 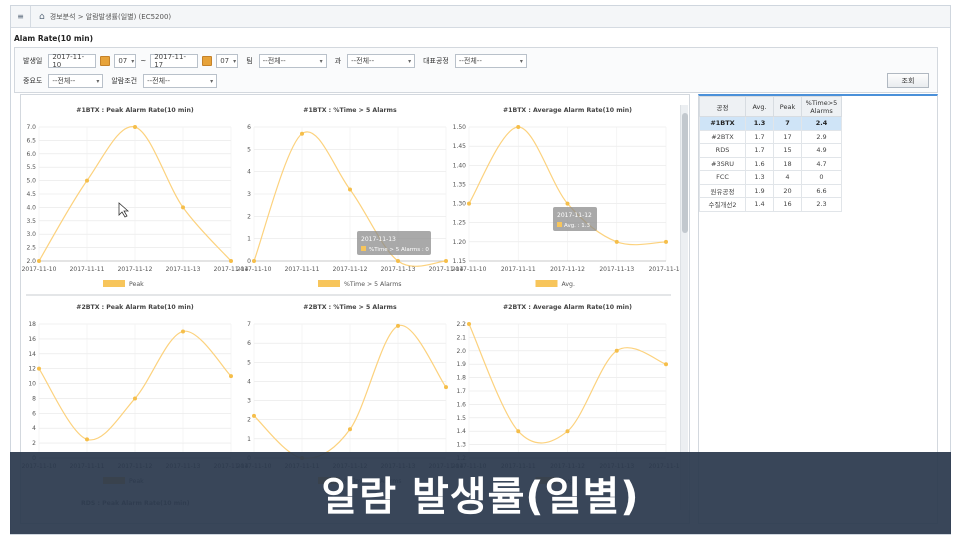 What do you see at coordinates (183, 269) in the screenshot?
I see `x-tick-label: 2017-11-13` at bounding box center [183, 269].